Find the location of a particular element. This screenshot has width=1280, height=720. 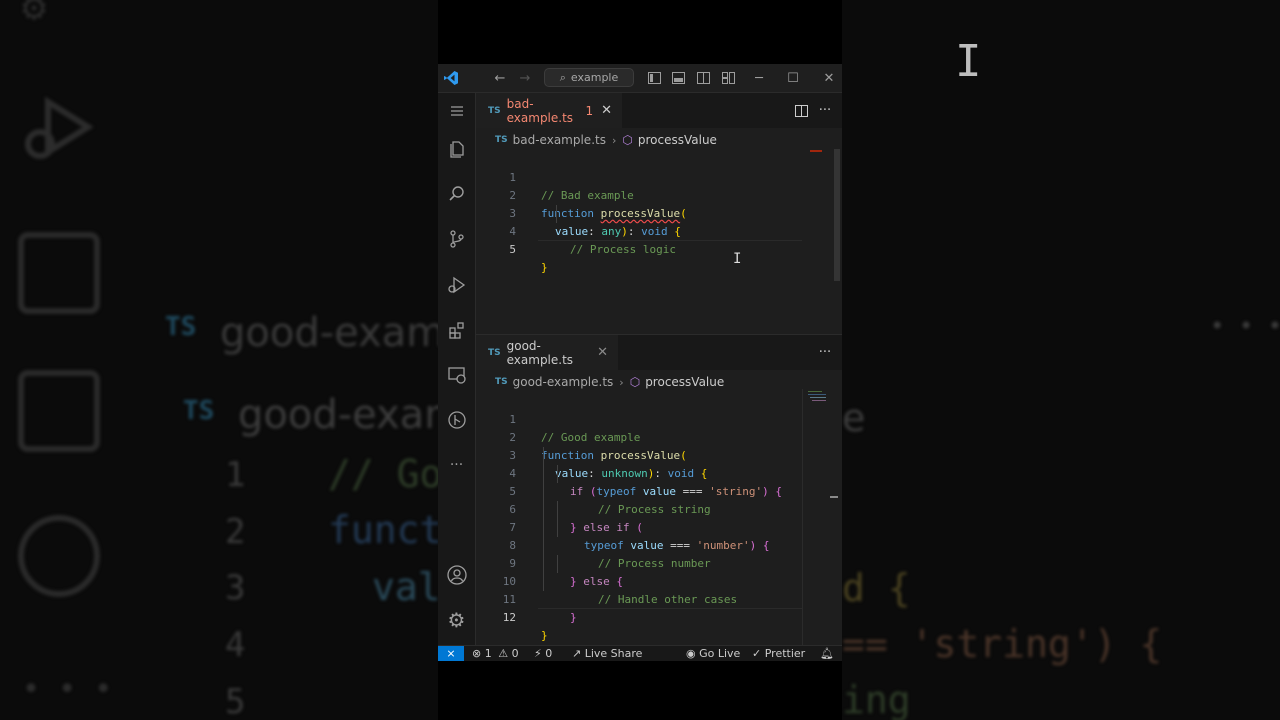

problems-status: ⊗ 1 ⚠ 0 is located at coordinates (495, 653).